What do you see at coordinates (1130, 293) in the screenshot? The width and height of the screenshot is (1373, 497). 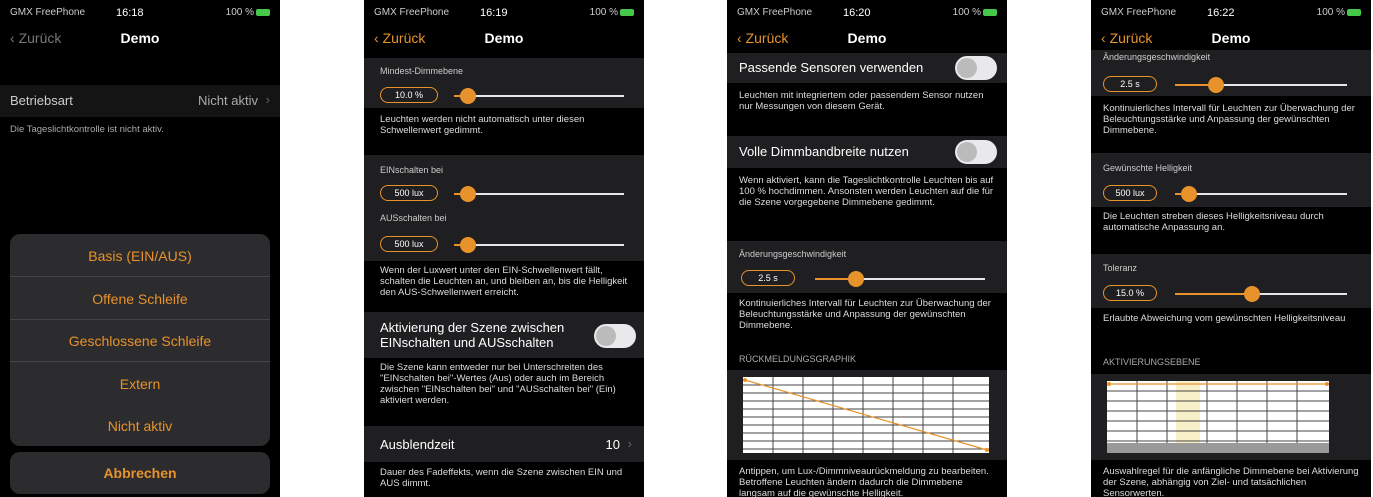 I see `tolerance-value: 15.0 %` at bounding box center [1130, 293].